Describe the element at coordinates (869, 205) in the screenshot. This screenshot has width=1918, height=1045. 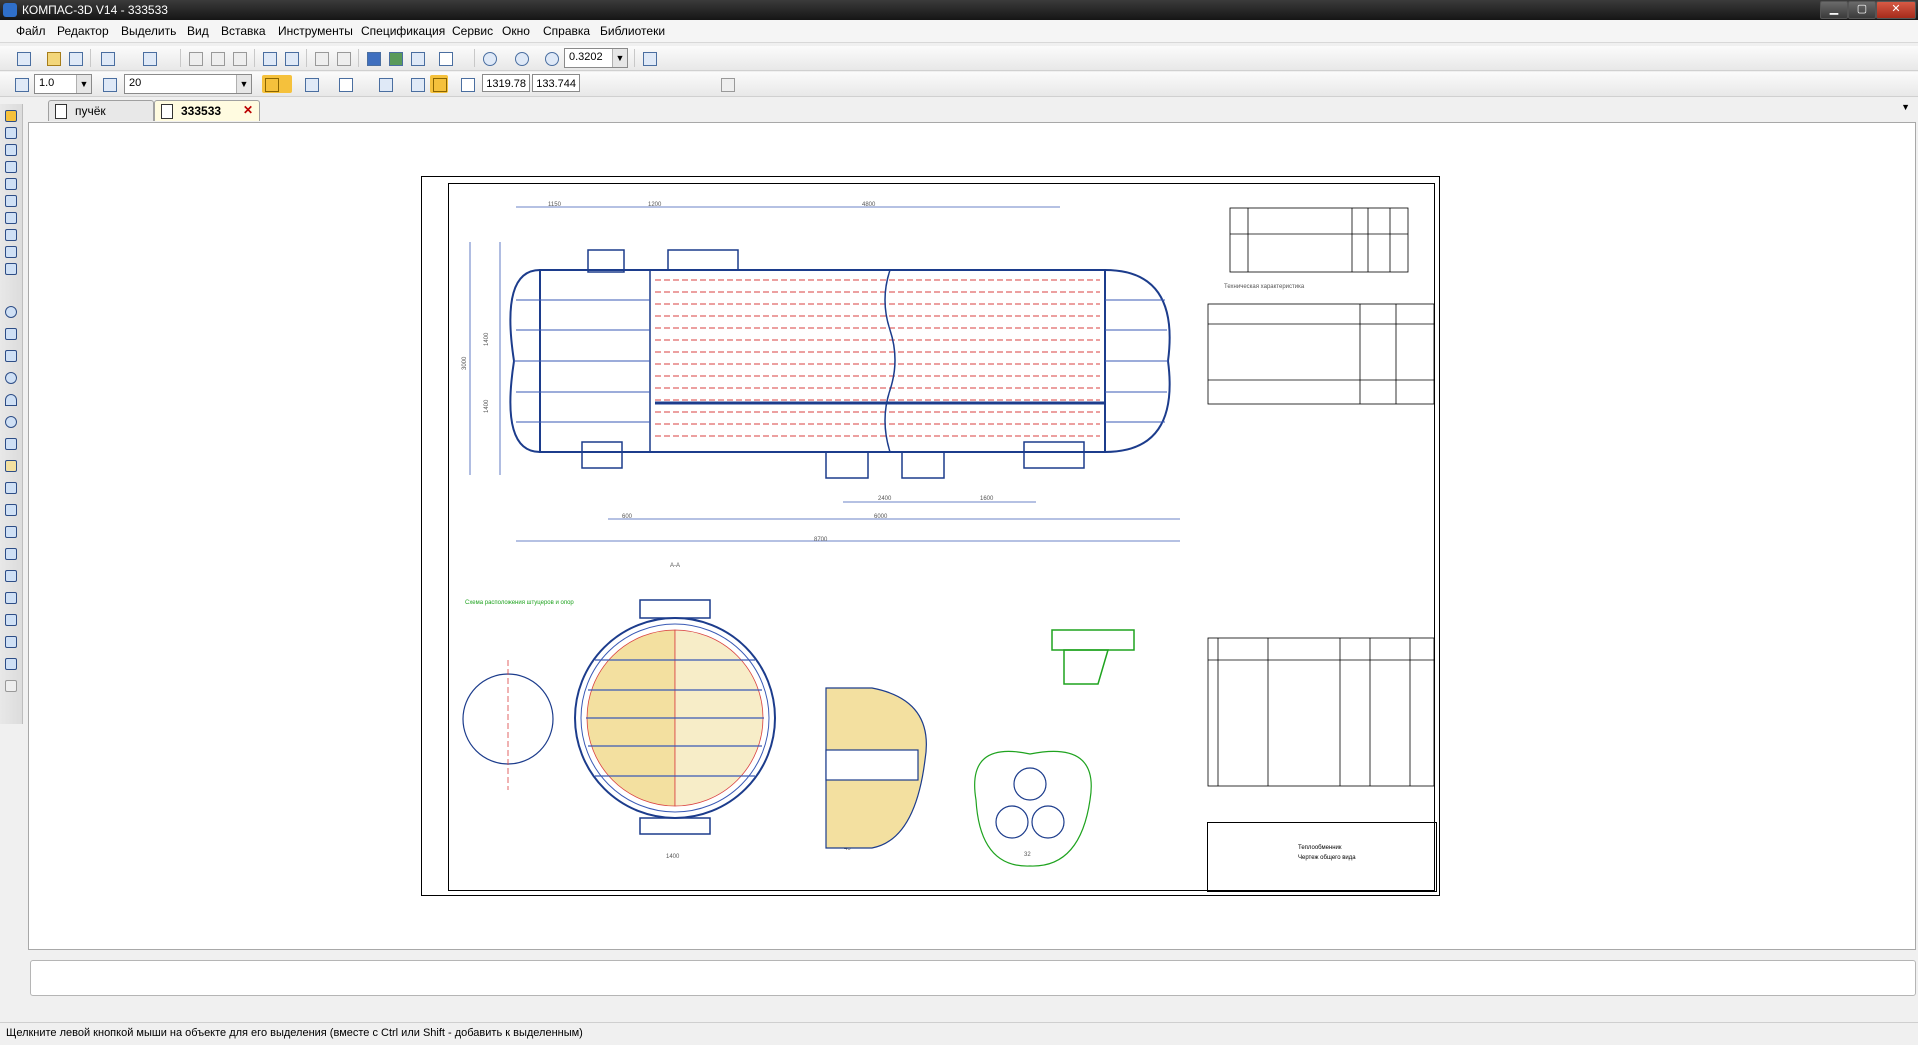
I see `dim-4800: 4800` at that location.